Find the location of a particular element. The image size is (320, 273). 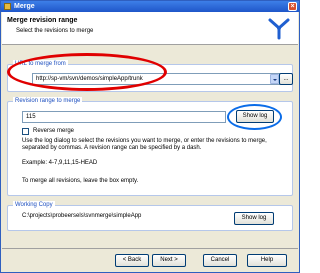

page-title: Merge revision range is located at coordinates (42, 20).